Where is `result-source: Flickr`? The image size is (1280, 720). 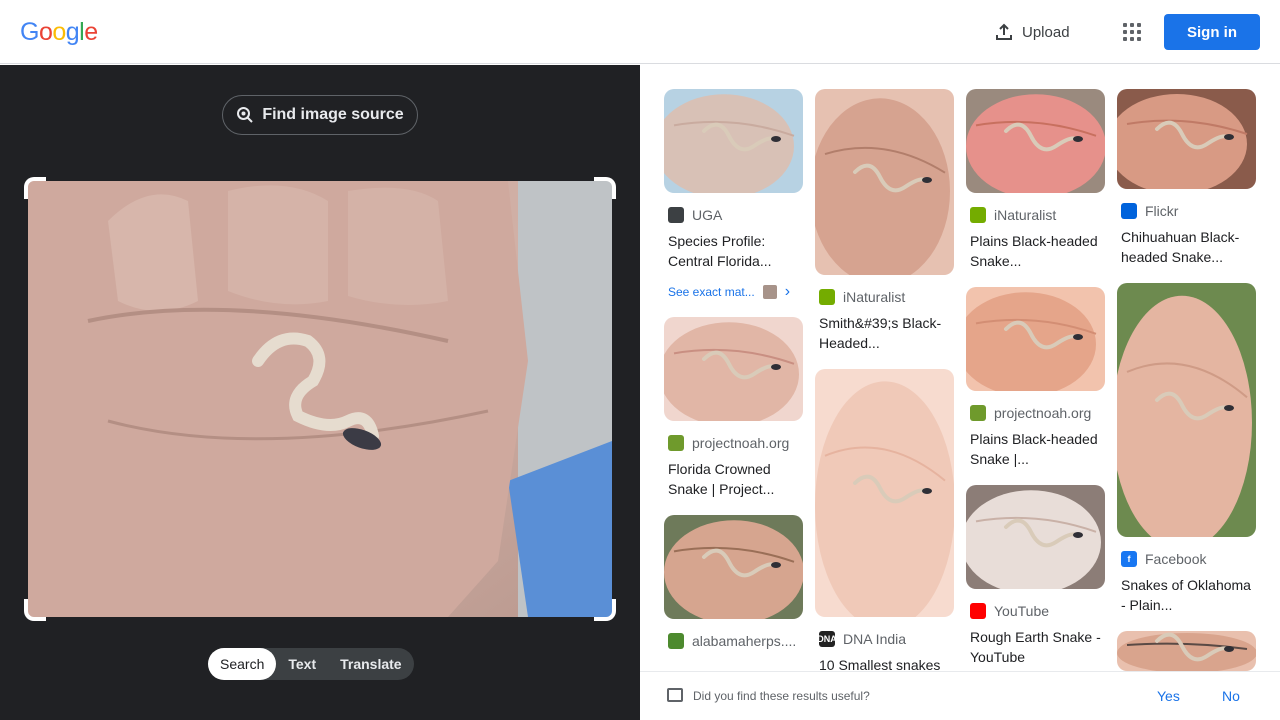 result-source: Flickr is located at coordinates (1186, 211).